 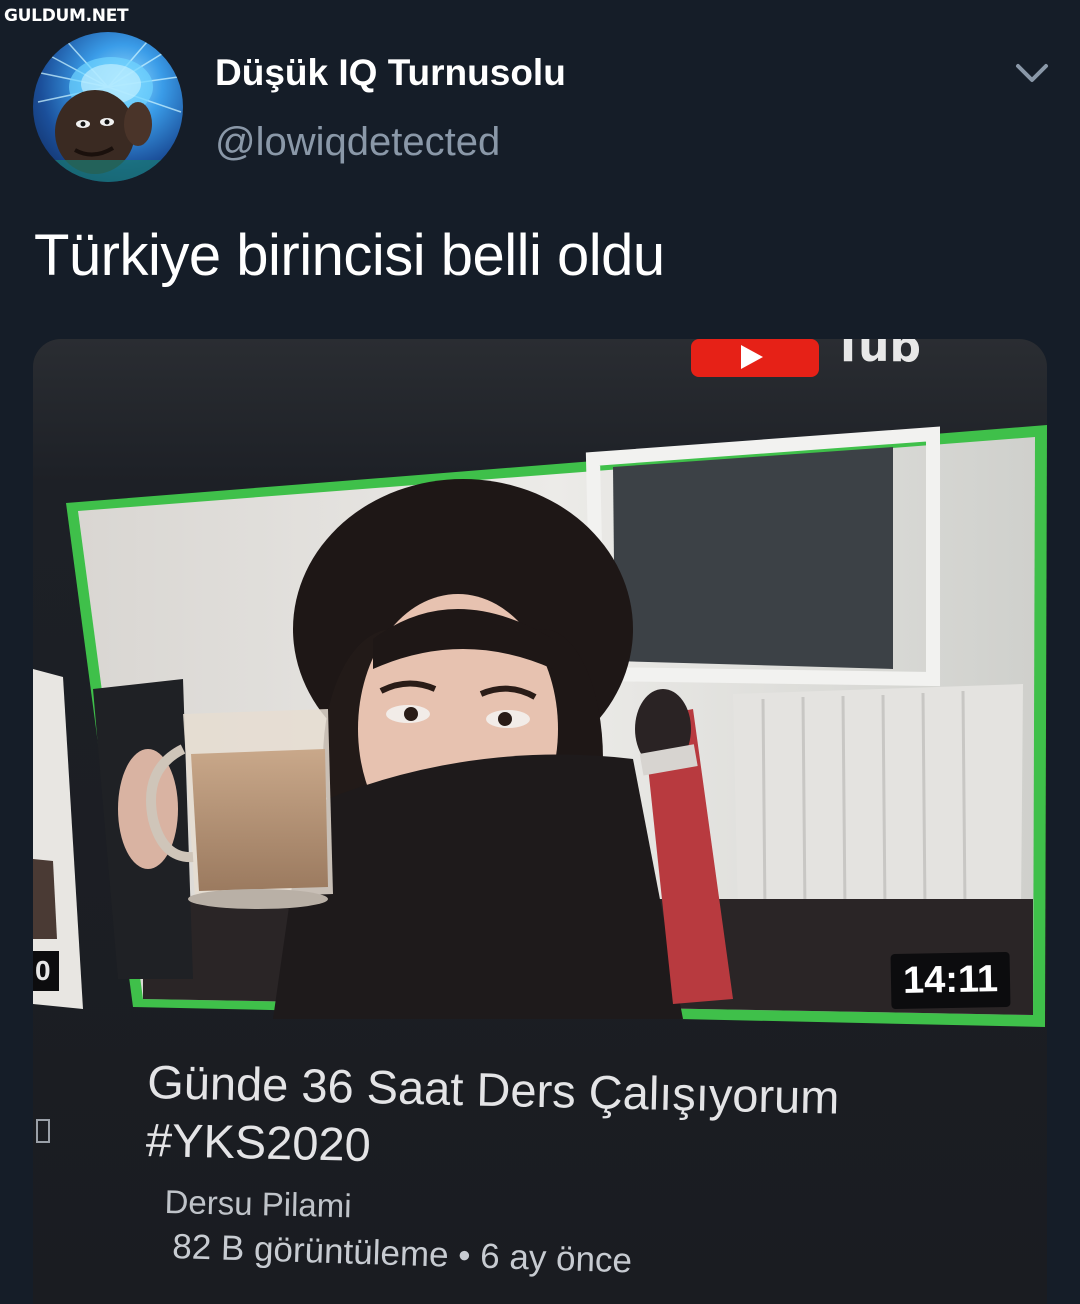 What do you see at coordinates (349, 255) in the screenshot?
I see `tweet-text: Türkiye birincisi belli oldu` at bounding box center [349, 255].